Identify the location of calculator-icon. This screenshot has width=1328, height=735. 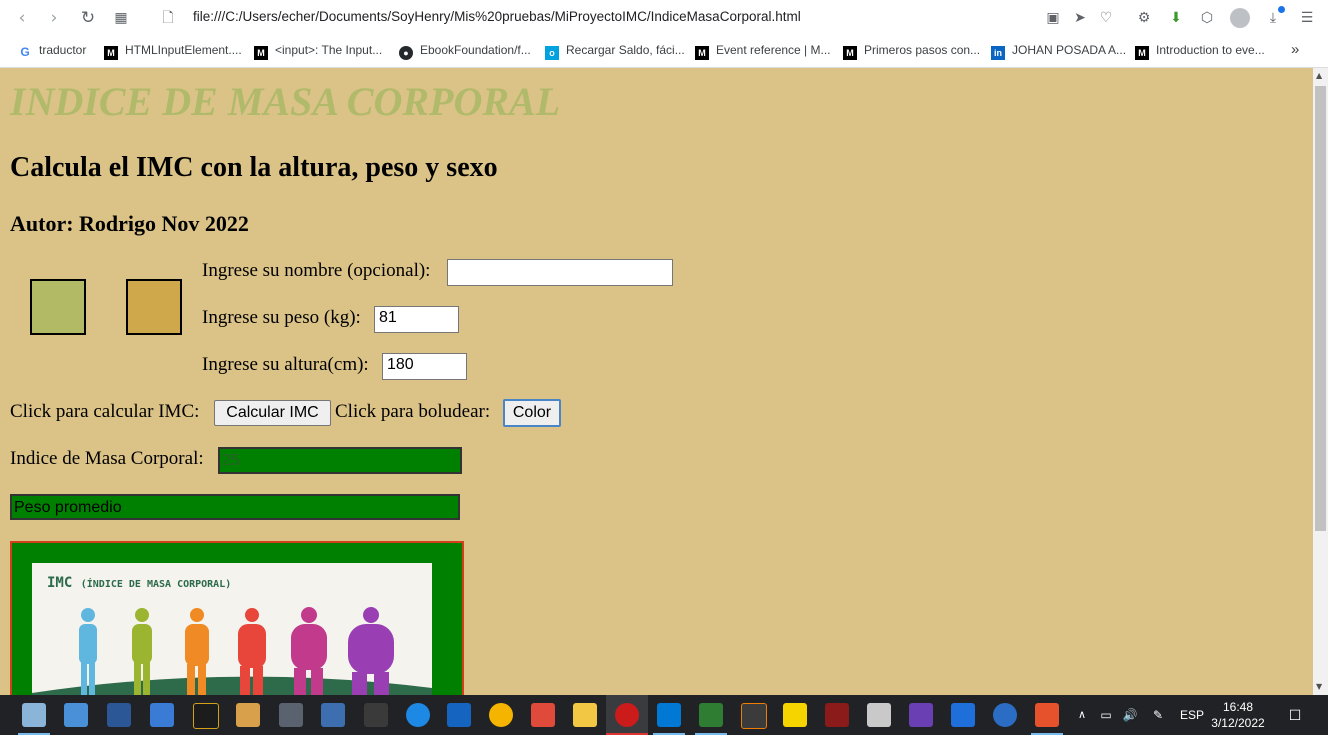
(333, 715).